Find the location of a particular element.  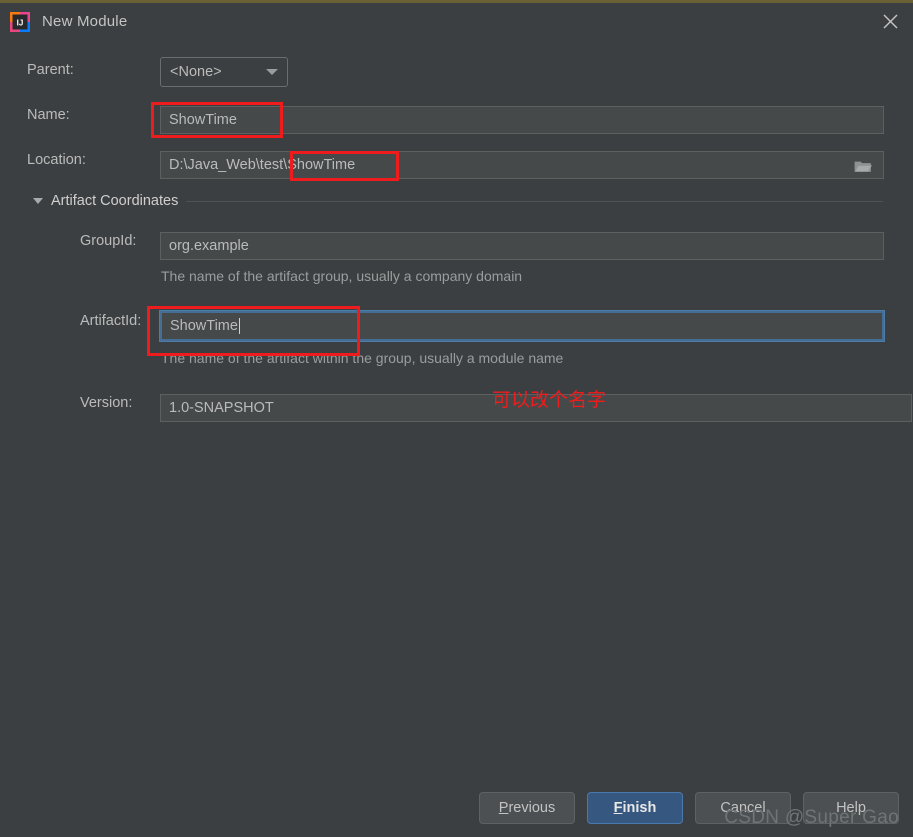

parent-label-row: Parent: is located at coordinates (50, 70).